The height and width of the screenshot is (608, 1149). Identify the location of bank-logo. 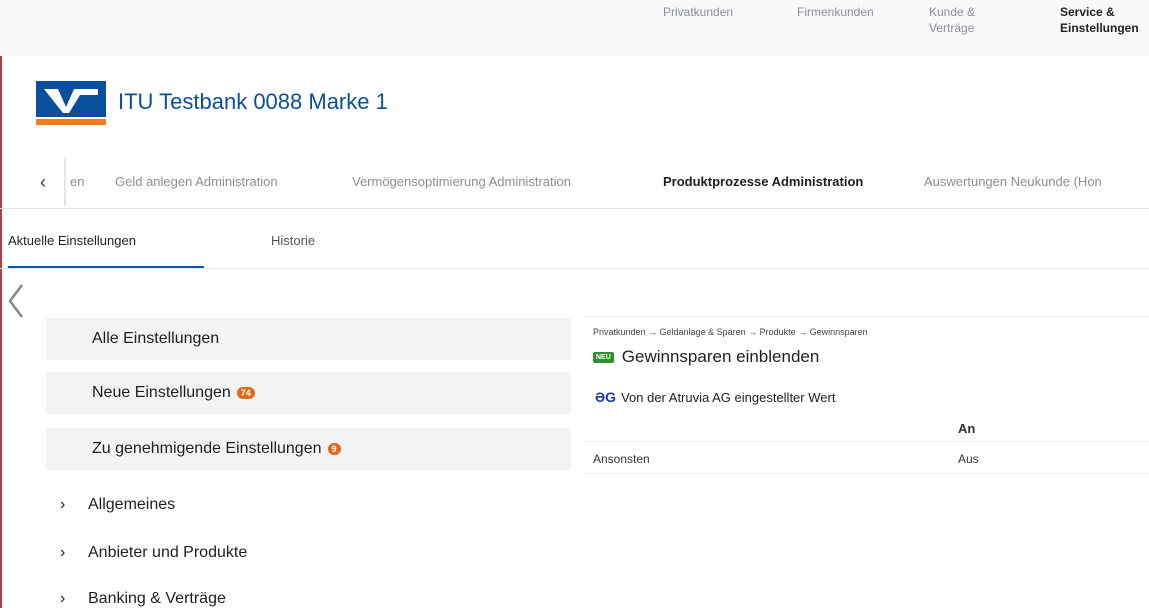
(71, 103).